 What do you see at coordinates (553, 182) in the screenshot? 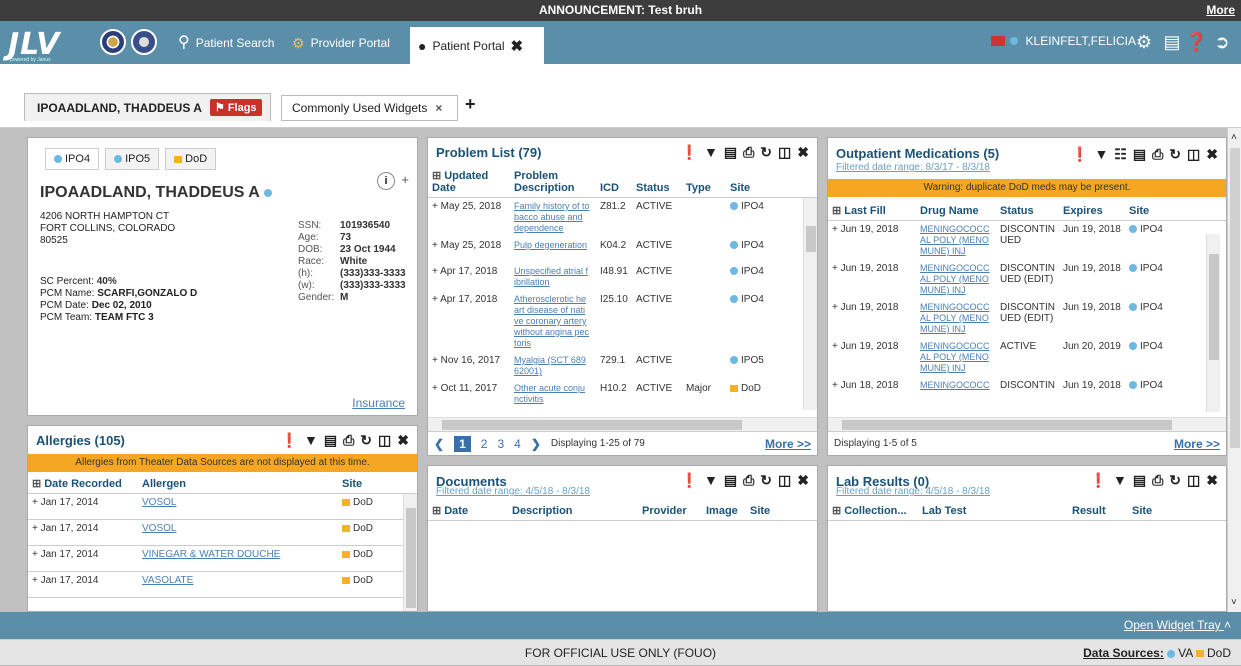
I see `col-problem-description: Problem Description` at bounding box center [553, 182].